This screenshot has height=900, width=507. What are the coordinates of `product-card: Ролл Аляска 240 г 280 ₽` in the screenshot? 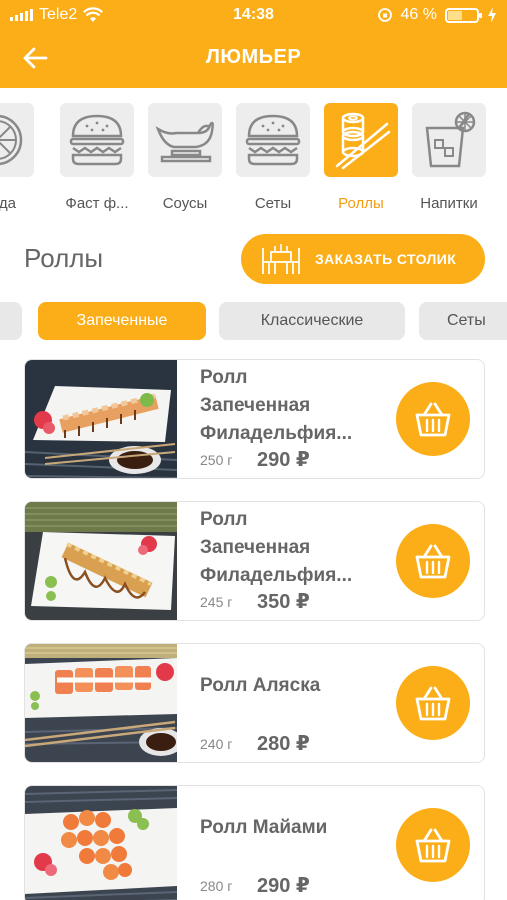 It's located at (254, 703).